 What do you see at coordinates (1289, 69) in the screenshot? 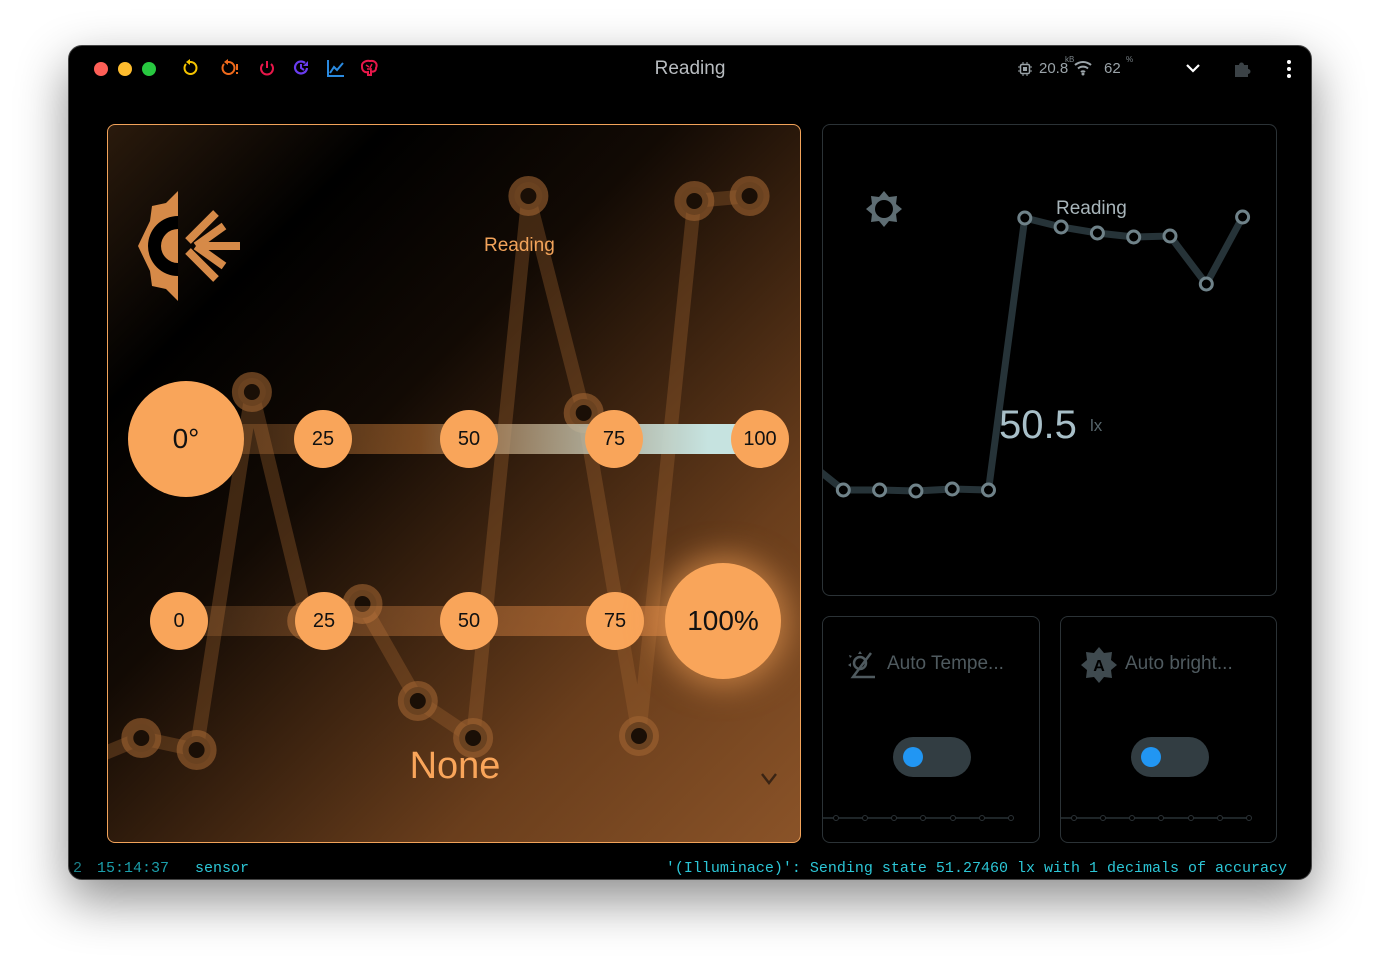
I see `more-menu-icon` at bounding box center [1289, 69].